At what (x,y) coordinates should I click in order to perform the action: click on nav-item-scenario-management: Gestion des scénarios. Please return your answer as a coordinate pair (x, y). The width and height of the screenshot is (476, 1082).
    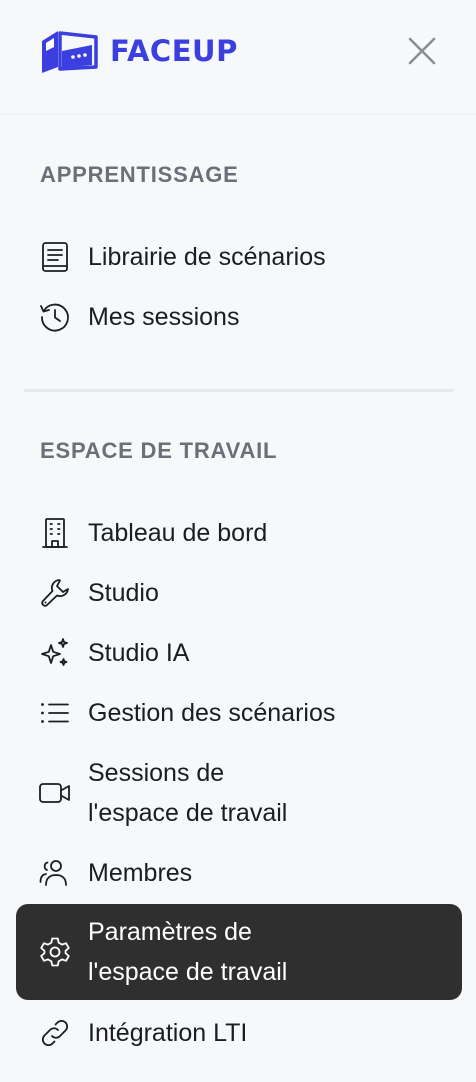
    Looking at the image, I should click on (239, 713).